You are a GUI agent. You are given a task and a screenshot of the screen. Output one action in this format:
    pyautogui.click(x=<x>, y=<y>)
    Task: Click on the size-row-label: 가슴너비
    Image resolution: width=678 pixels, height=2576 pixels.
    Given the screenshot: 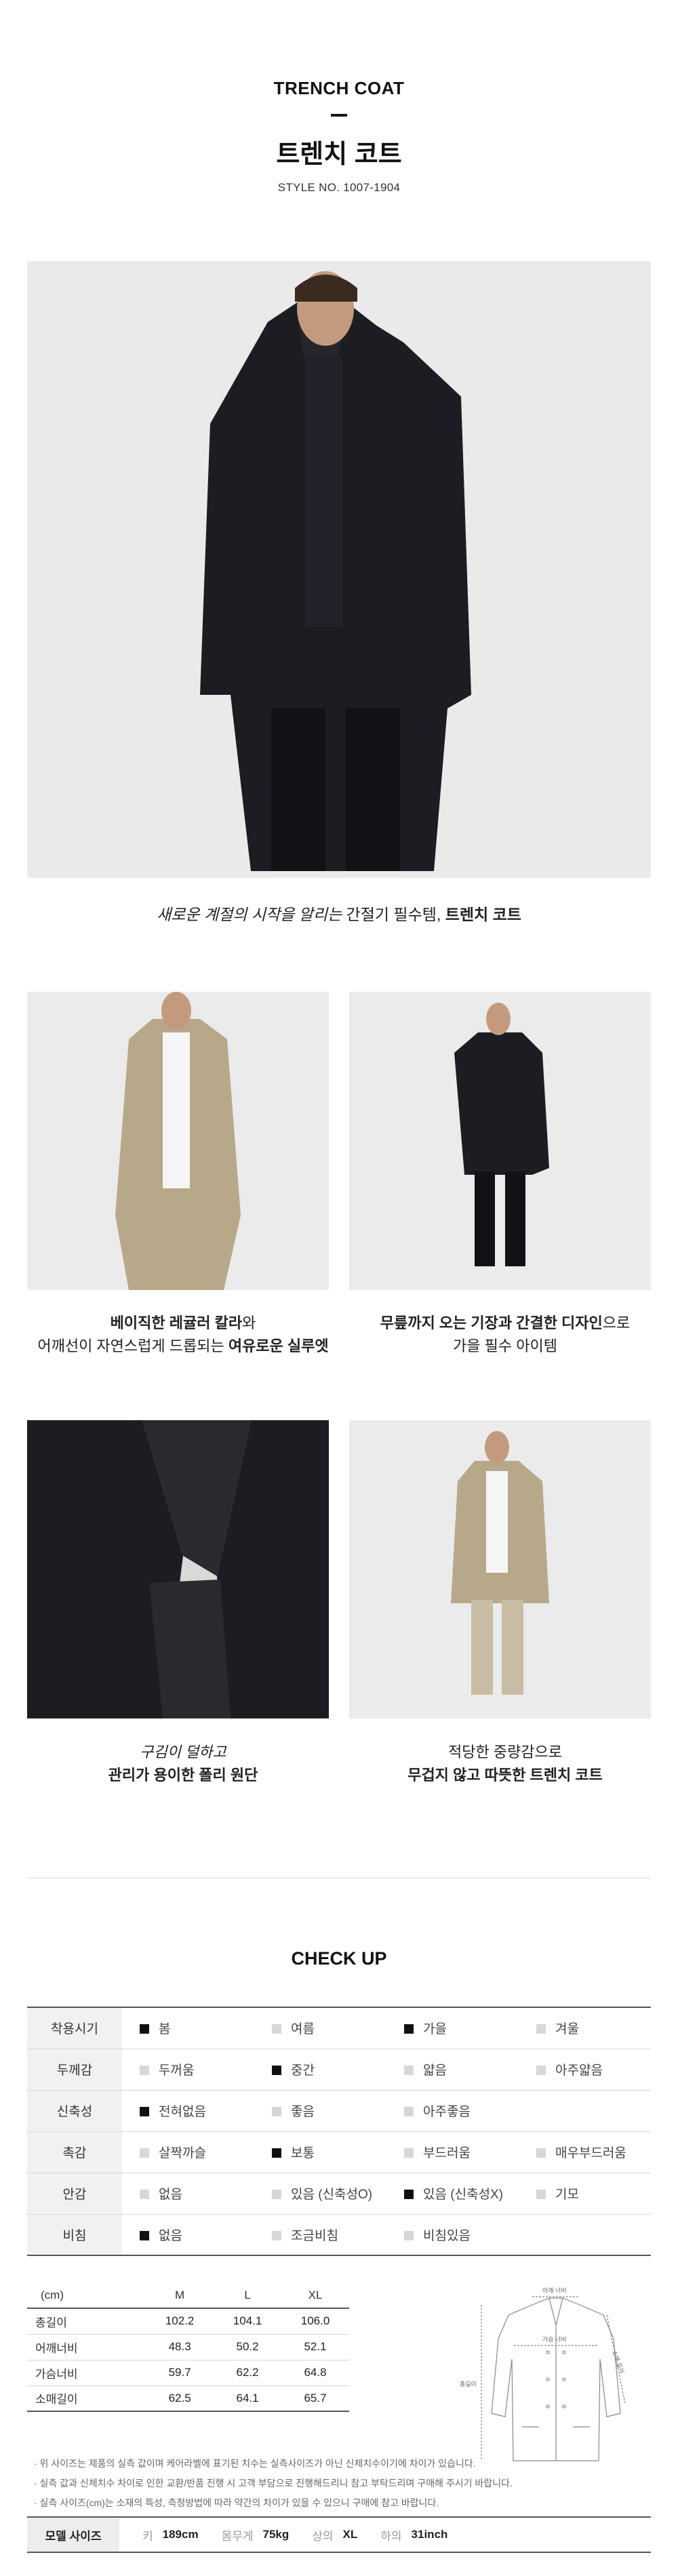 What is the action you would take?
    pyautogui.click(x=86, y=2373)
    